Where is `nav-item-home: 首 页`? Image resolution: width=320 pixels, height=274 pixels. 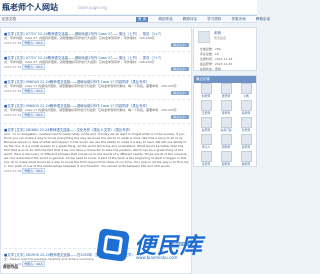 nav-item-home: 首 页 is located at coordinates (142, 19).